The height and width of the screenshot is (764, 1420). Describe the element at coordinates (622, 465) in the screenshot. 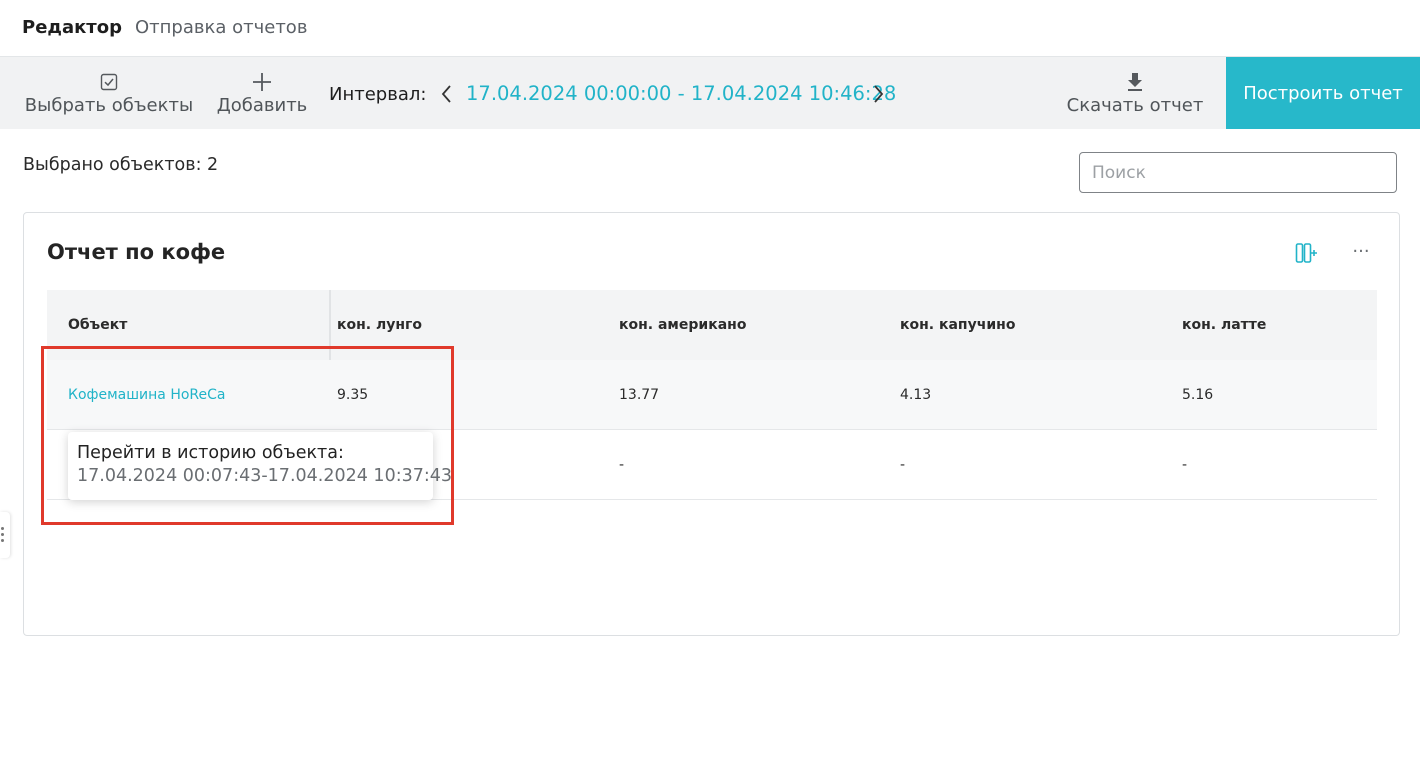

I see `cell-americano: -` at that location.